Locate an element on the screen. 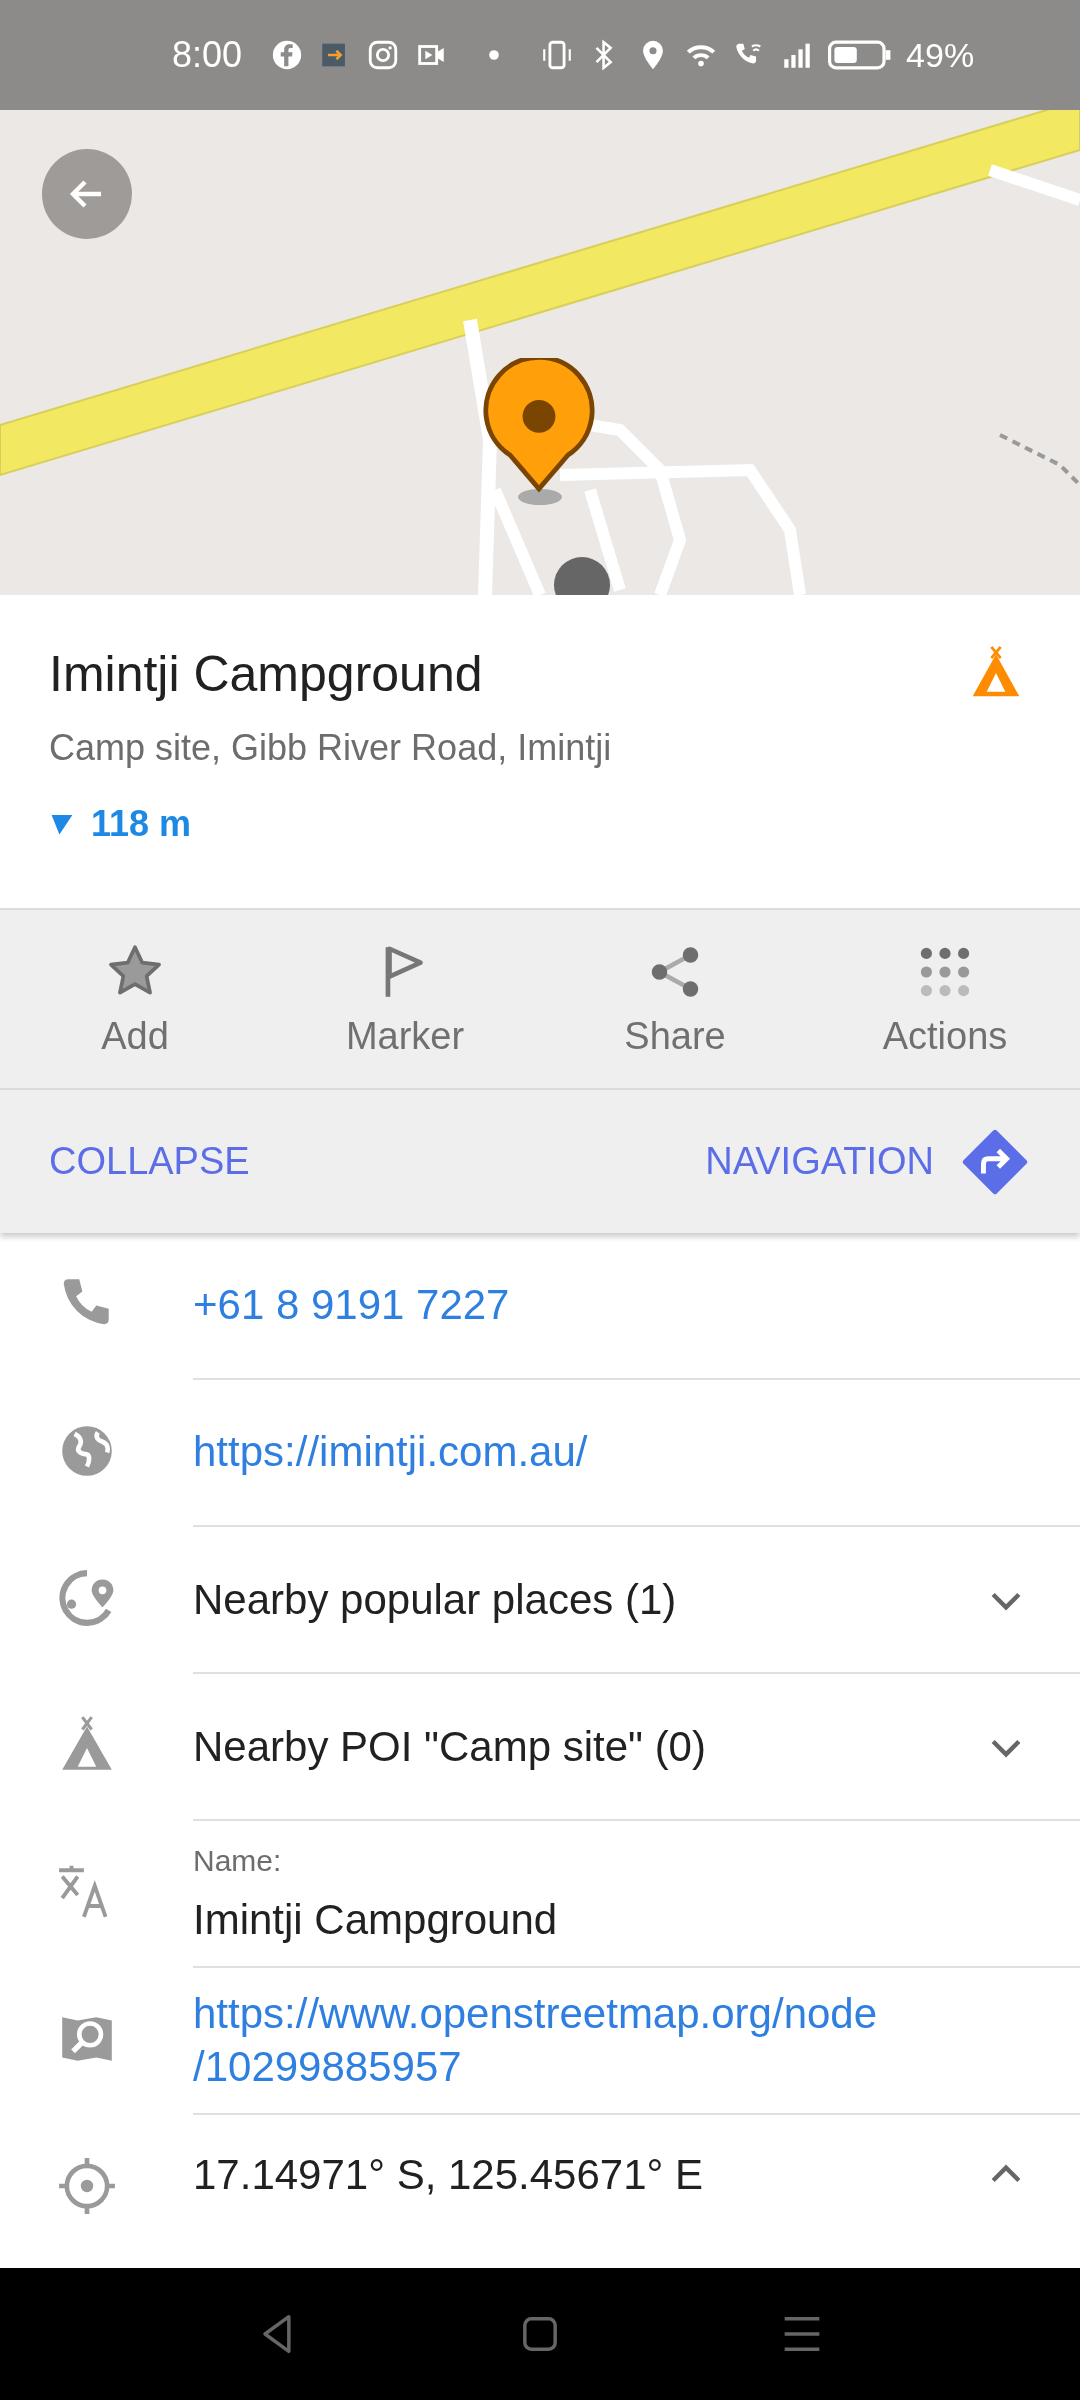 The image size is (1080, 2400). detail-text: Nearby POI "Camp site" (0) is located at coordinates (450, 1746).